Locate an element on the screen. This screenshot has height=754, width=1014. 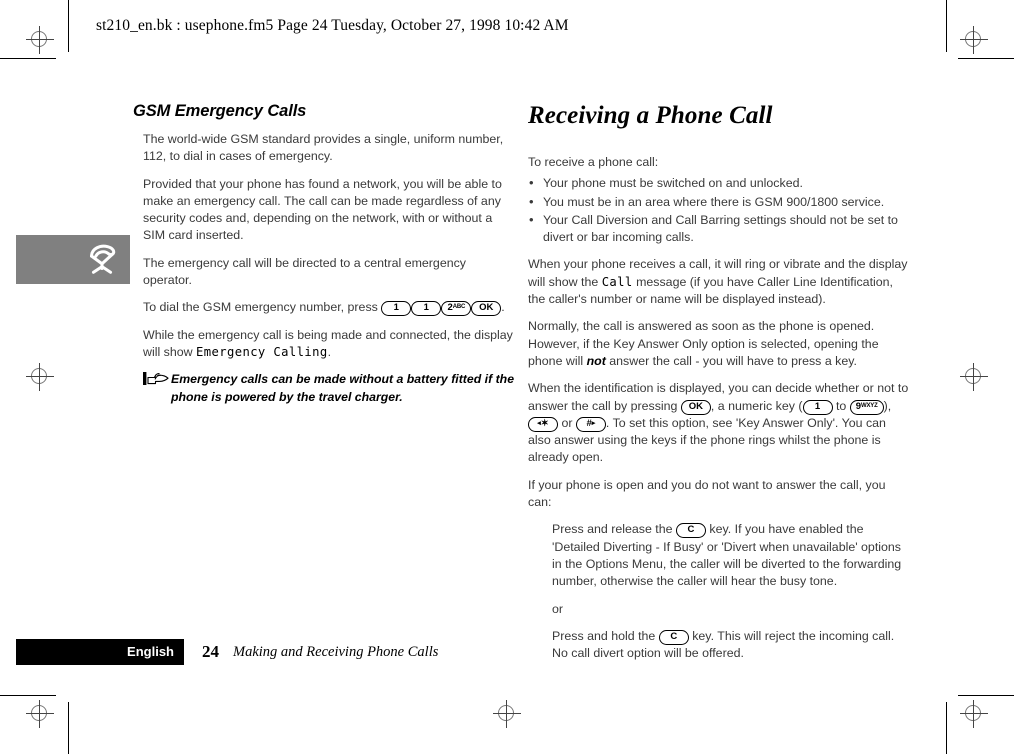
registration-mark-bottom-left is located at coordinates (40, 714).